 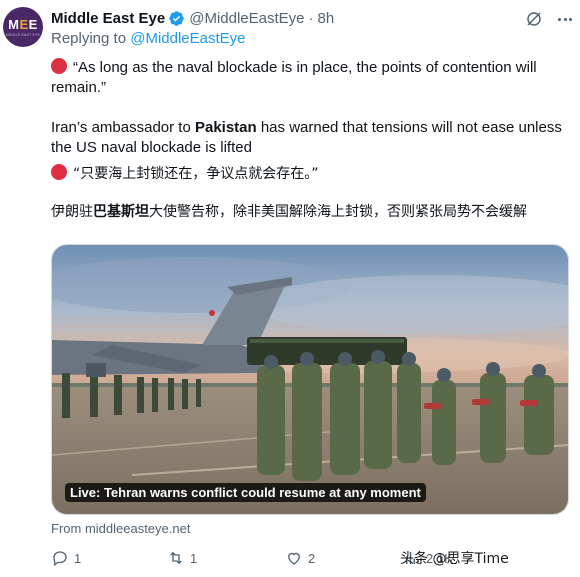 What do you see at coordinates (187, 38) in the screenshot?
I see `reply-target-link: @MiddleEastEye` at bounding box center [187, 38].